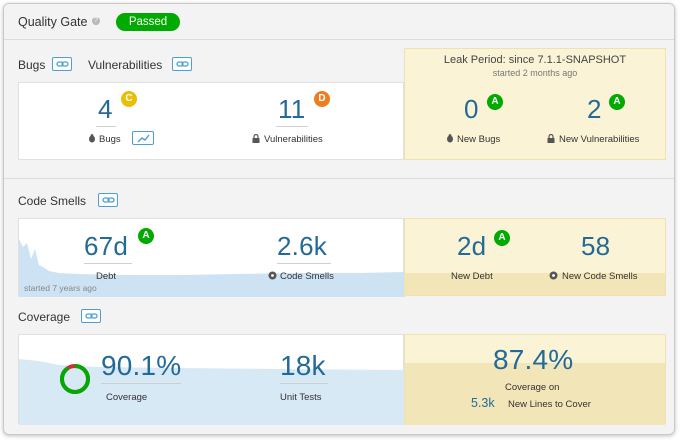 This screenshot has width=680, height=440. Describe the element at coordinates (535, 257) in the screenshot. I see `code-smells-leak-panel` at that location.